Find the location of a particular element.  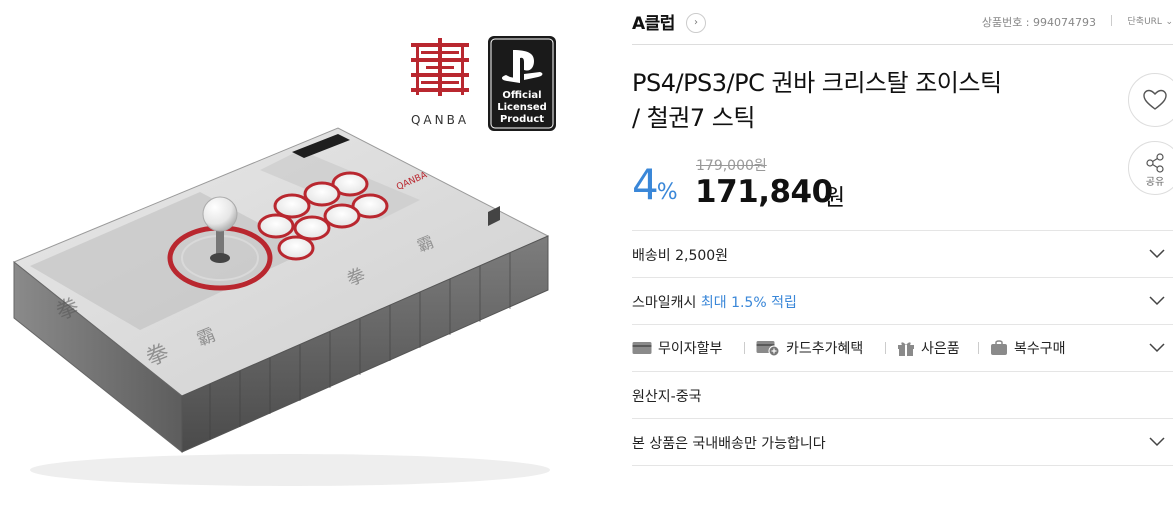

currency-label: 원 is located at coordinates (835, 198).